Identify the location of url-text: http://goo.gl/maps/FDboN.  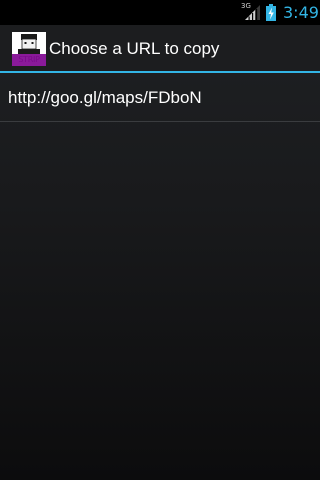
(105, 97).